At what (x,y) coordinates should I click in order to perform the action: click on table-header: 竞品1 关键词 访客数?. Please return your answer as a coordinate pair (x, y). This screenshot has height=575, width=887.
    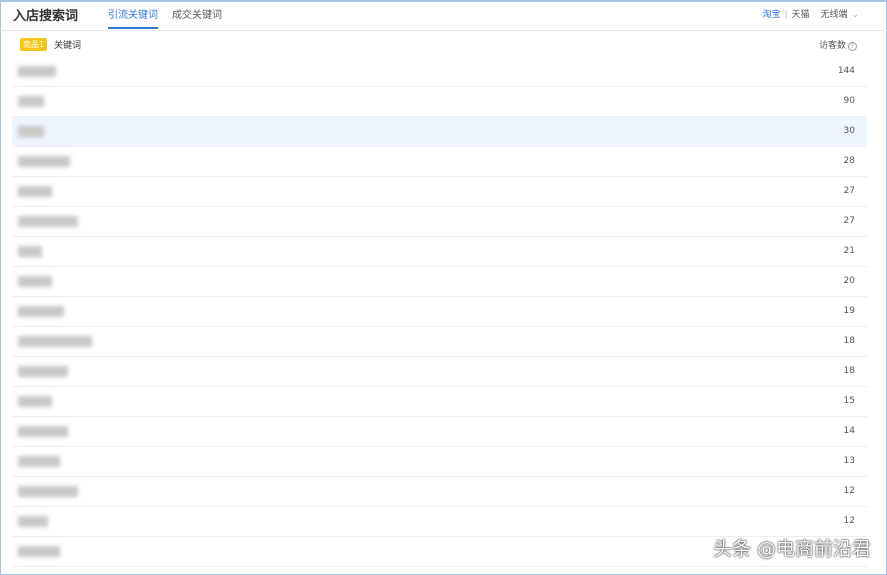
    Looking at the image, I should click on (439, 46).